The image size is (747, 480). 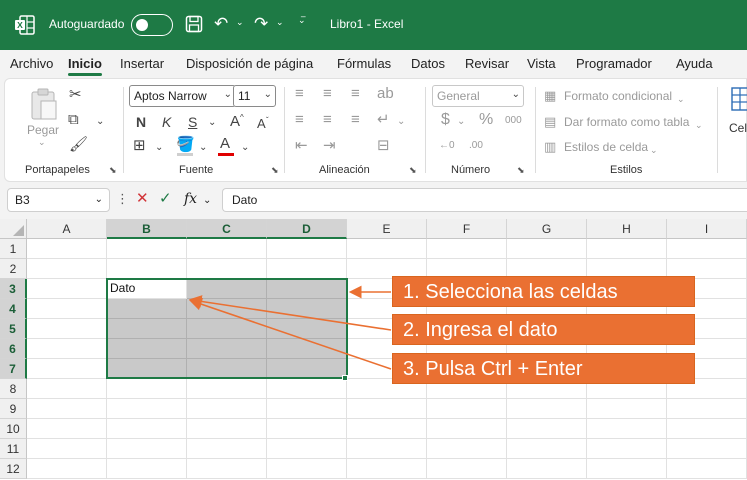 What do you see at coordinates (654, 150) in the screenshot?
I see `cell-styles-dropdown-icon: ⌄` at bounding box center [654, 150].